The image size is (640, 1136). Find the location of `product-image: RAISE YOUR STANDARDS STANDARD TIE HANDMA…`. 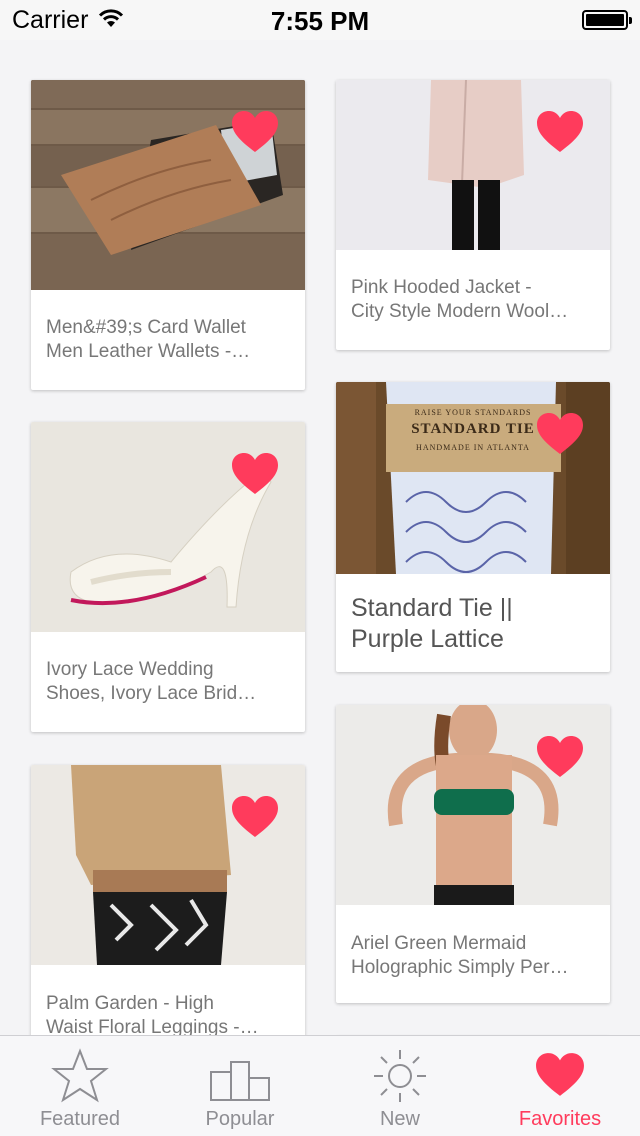

product-image: RAISE YOUR STANDARDS STANDARD TIE HANDMA… is located at coordinates (473, 478).